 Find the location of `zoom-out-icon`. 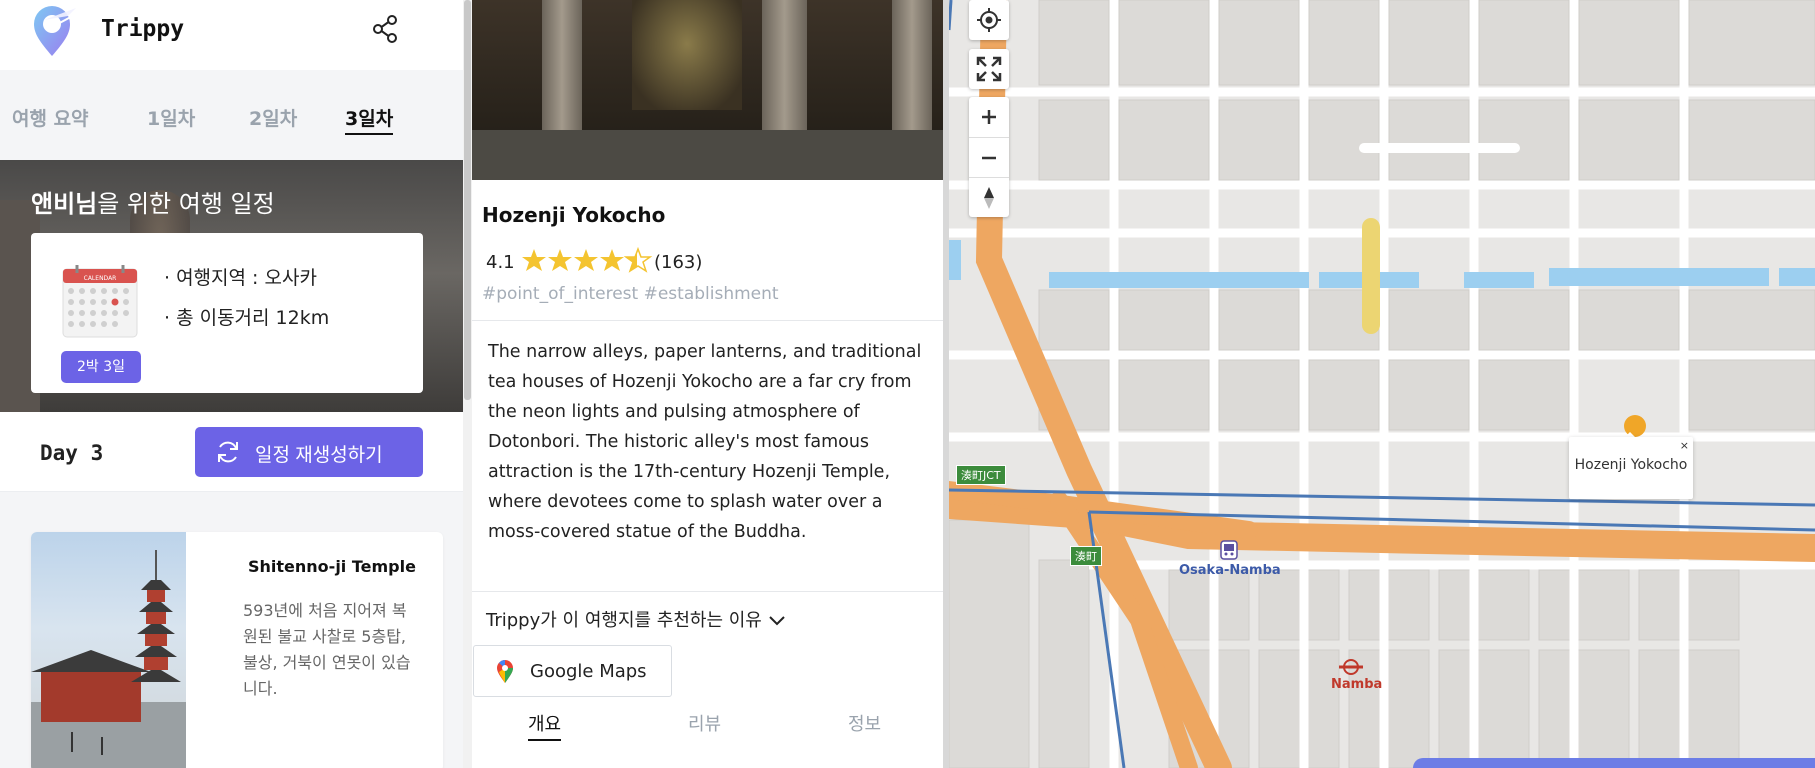

zoom-out-icon is located at coordinates (989, 158).